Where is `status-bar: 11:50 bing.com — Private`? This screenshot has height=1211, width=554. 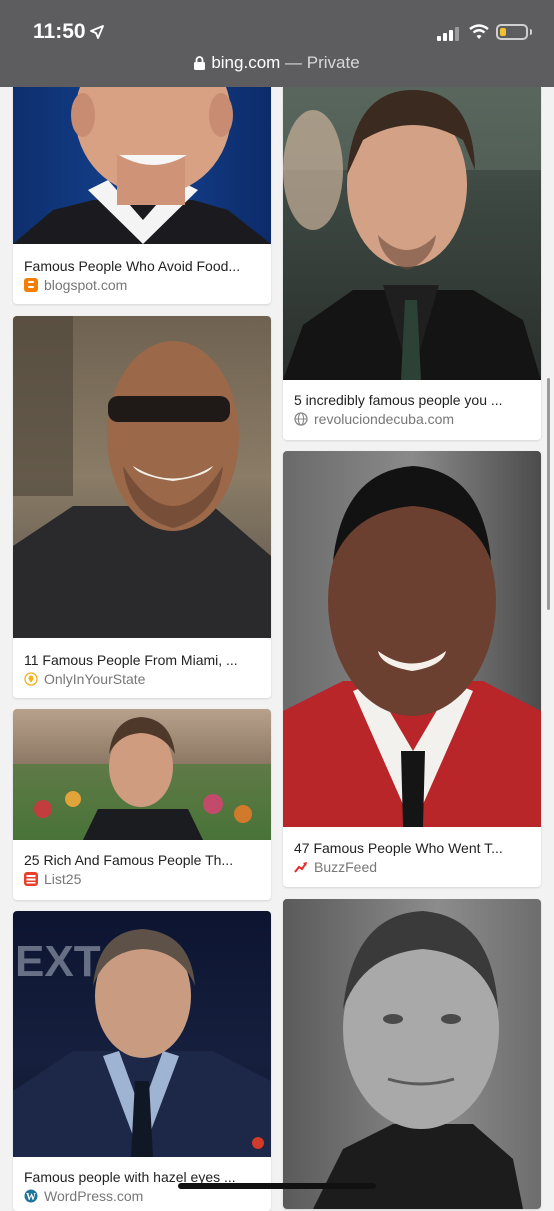 status-bar: 11:50 bing.com — Private is located at coordinates (277, 43).